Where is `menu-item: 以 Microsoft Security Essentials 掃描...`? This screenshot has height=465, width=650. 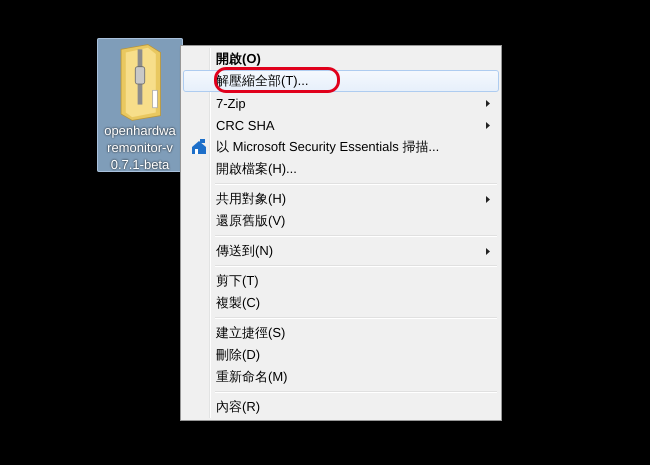 menu-item: 以 Microsoft Security Essentials 掃描... is located at coordinates (341, 147).